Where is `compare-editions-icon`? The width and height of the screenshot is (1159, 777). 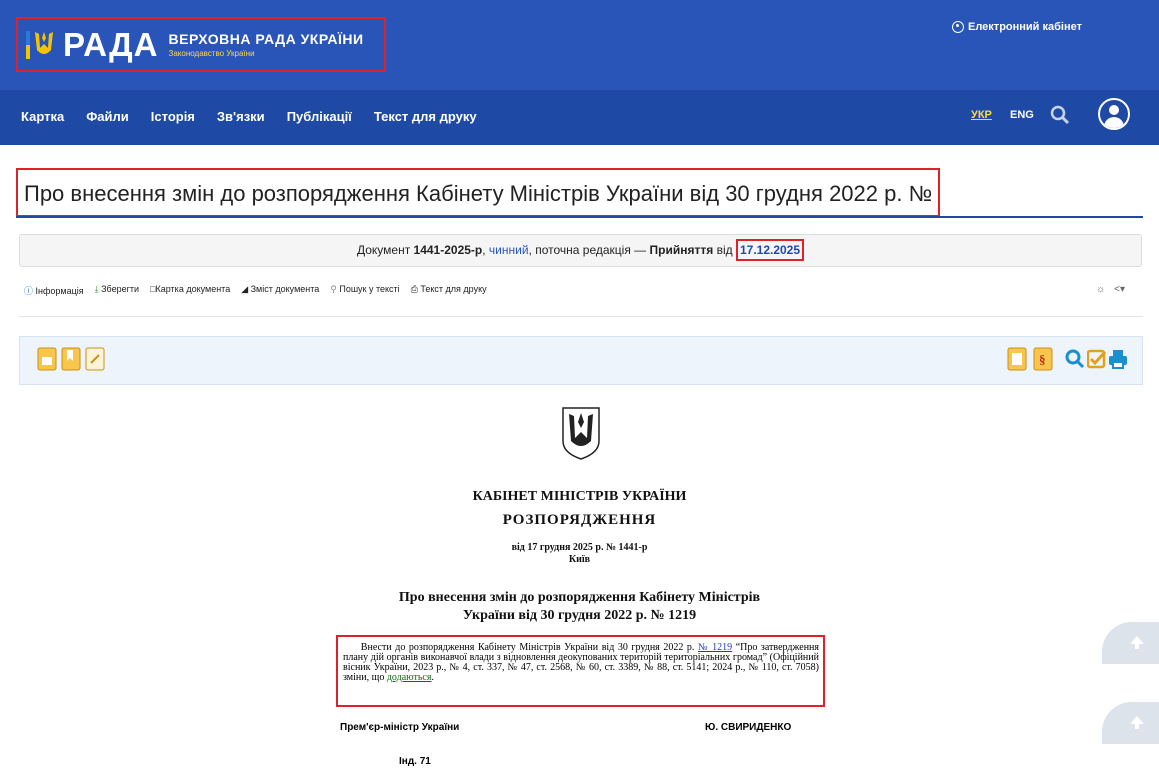 compare-editions-icon is located at coordinates (1017, 359).